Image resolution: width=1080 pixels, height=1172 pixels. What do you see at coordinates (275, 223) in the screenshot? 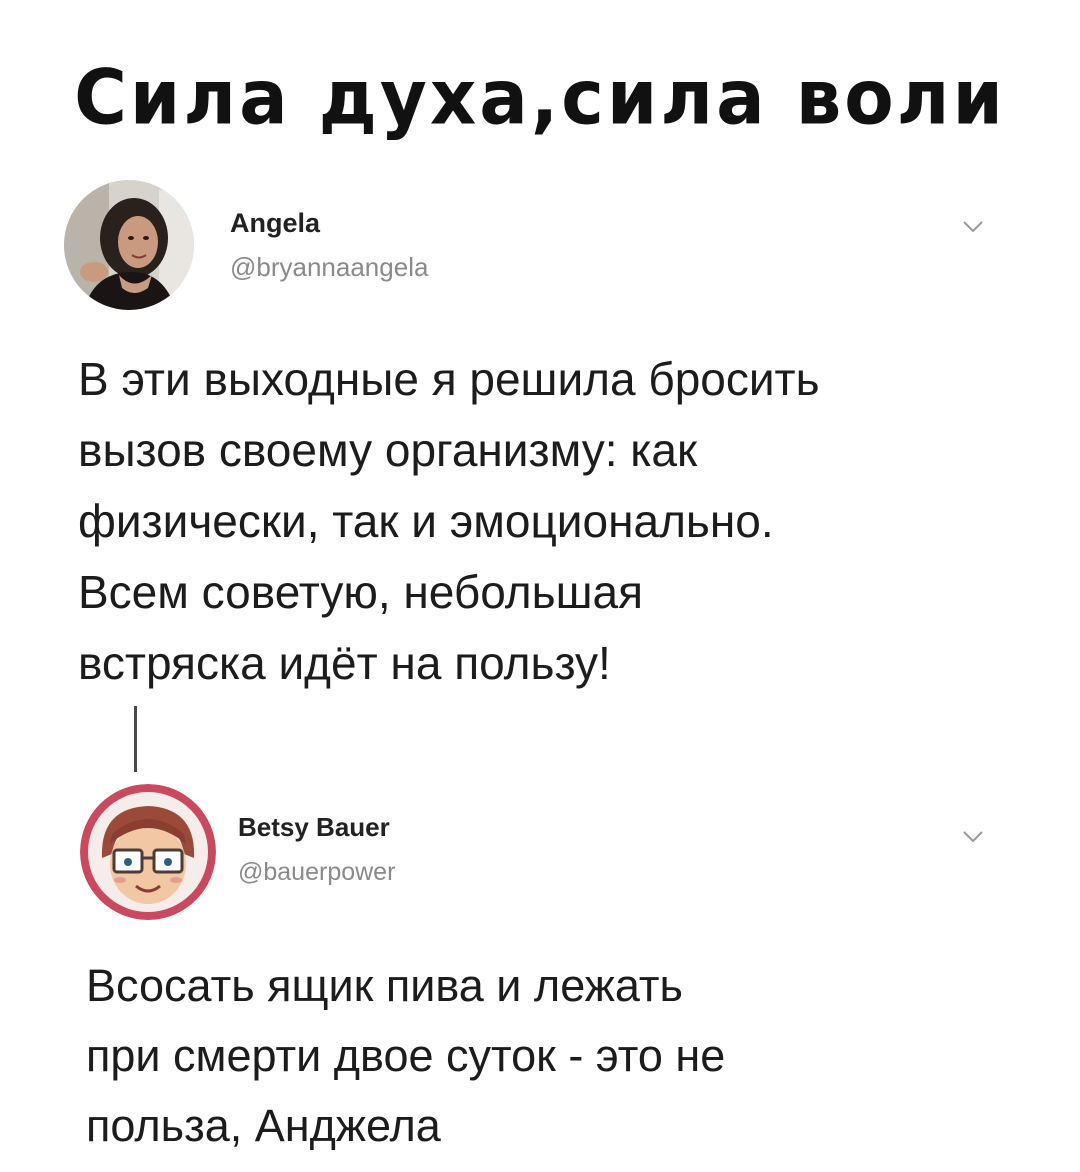
I see `display-name: Angela` at bounding box center [275, 223].